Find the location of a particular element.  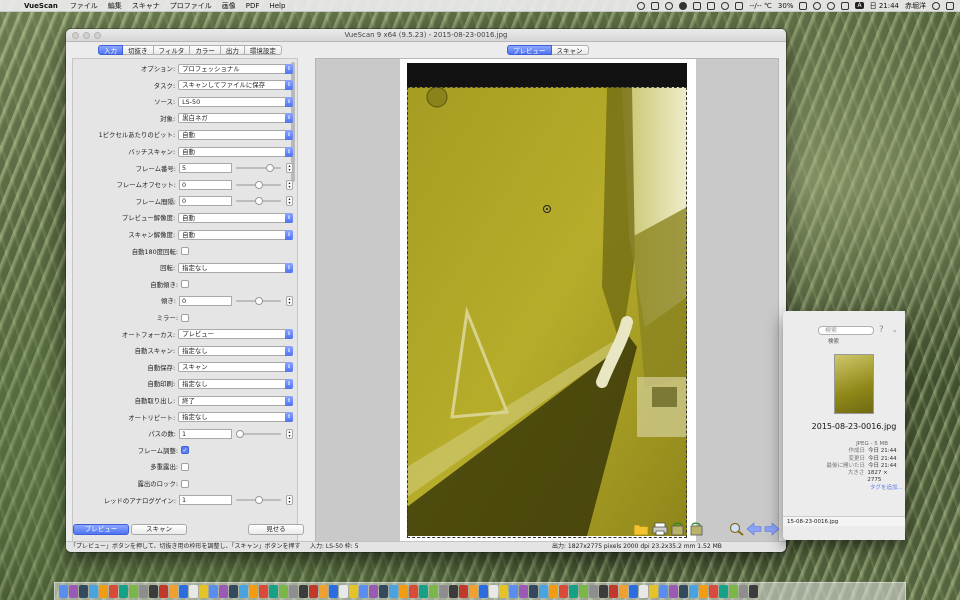

print-icon is located at coordinates (660, 529).